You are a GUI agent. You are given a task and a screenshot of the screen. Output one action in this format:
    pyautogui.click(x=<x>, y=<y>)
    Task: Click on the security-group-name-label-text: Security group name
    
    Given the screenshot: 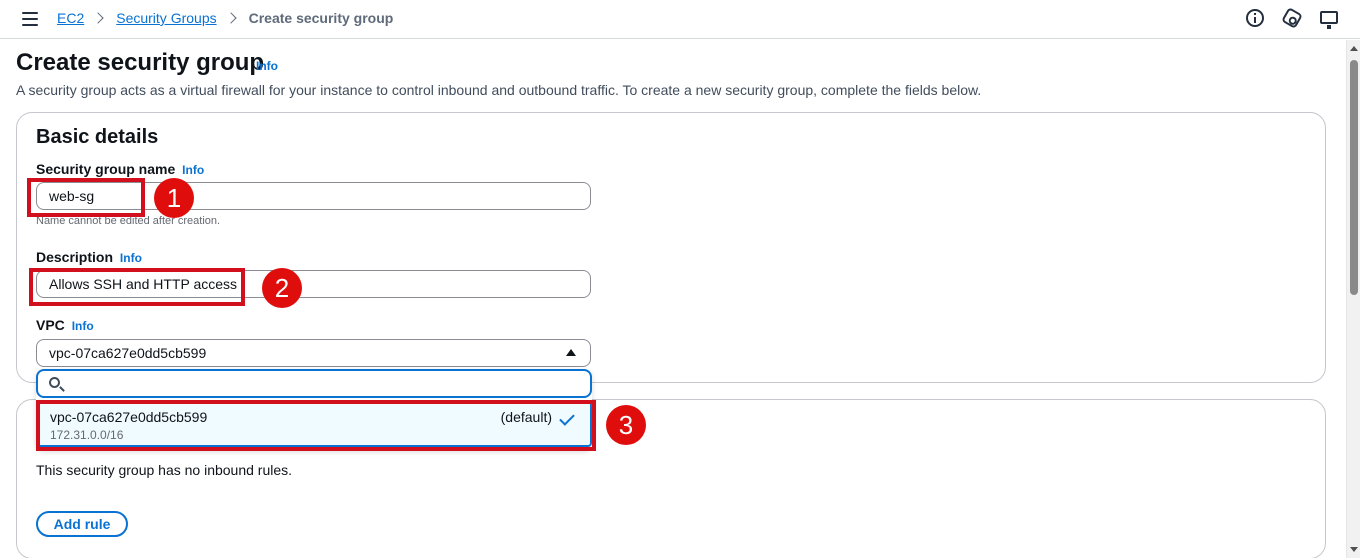 What is the action you would take?
    pyautogui.click(x=106, y=169)
    